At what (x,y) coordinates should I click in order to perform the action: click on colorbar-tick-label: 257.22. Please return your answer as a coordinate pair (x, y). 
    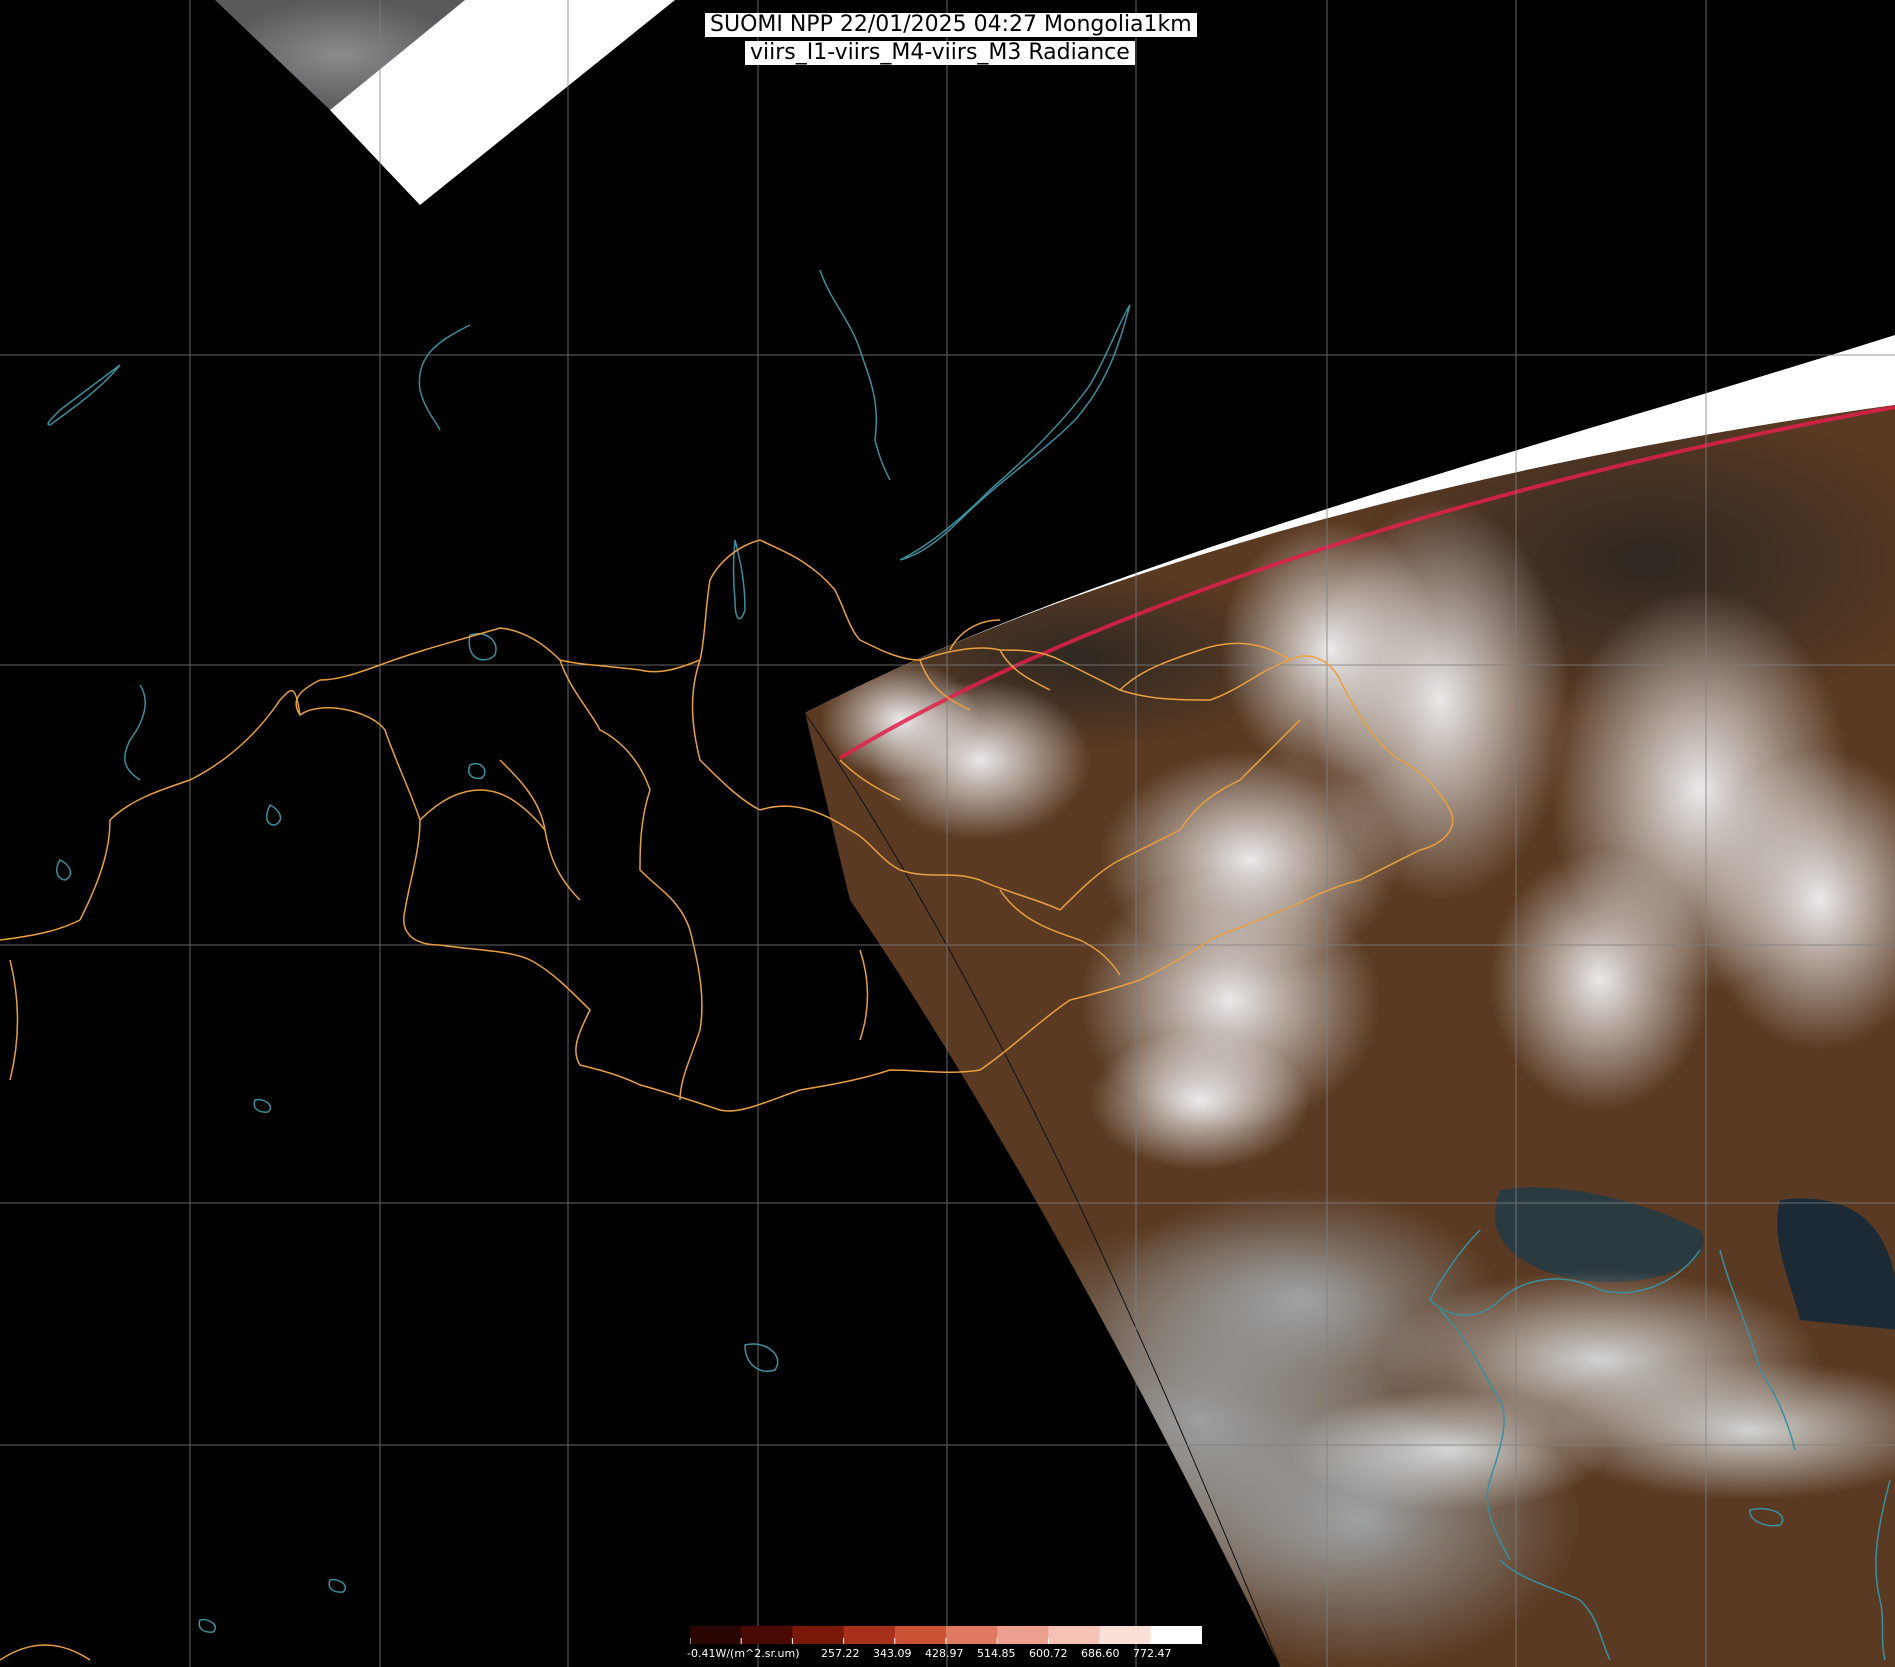
    Looking at the image, I should click on (840, 1653).